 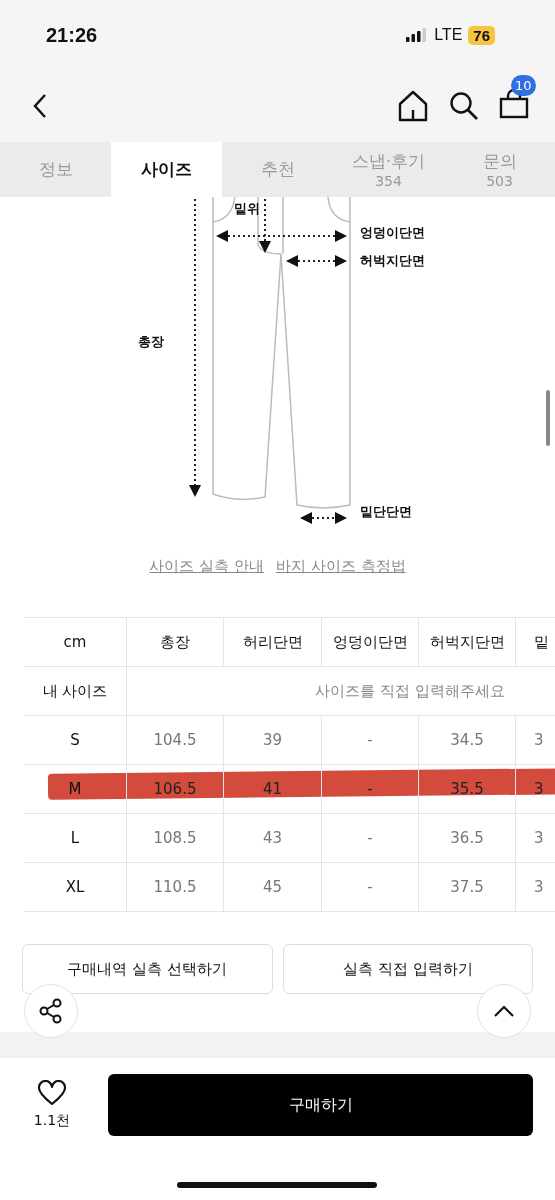 I want to click on buy-button: 구매하기, so click(x=320, y=1105).